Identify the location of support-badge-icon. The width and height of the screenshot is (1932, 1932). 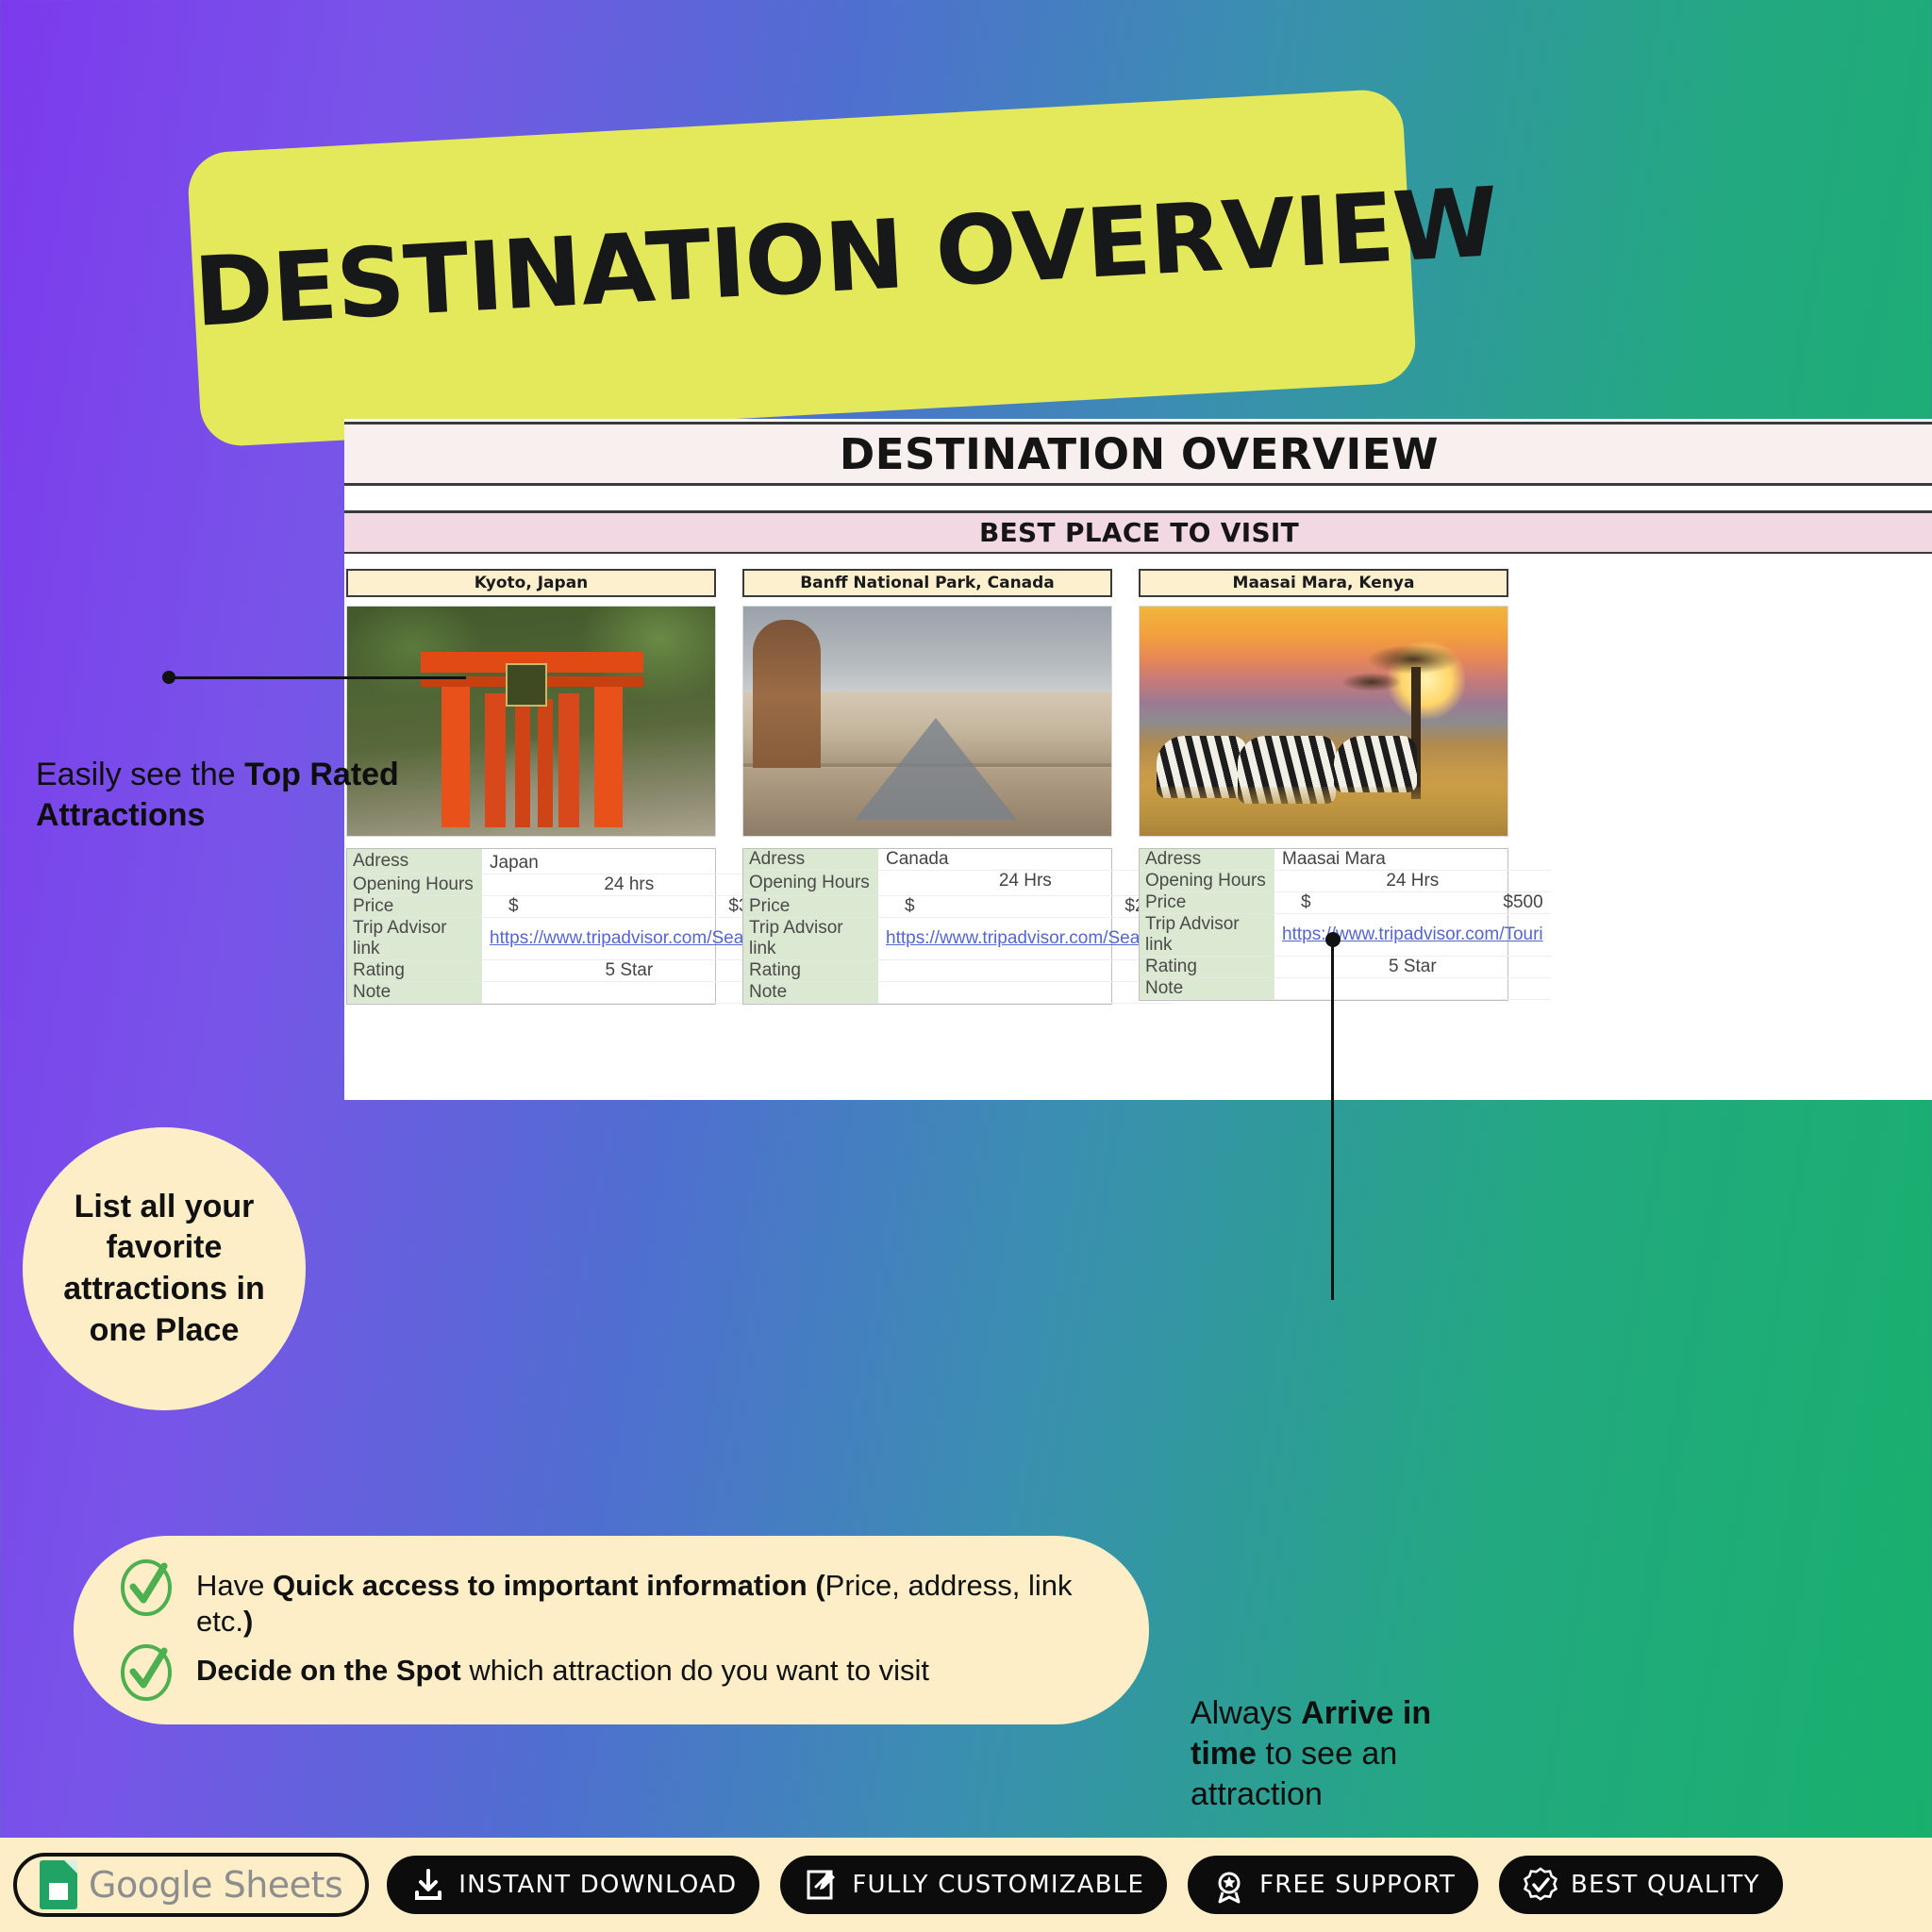
(1229, 1885).